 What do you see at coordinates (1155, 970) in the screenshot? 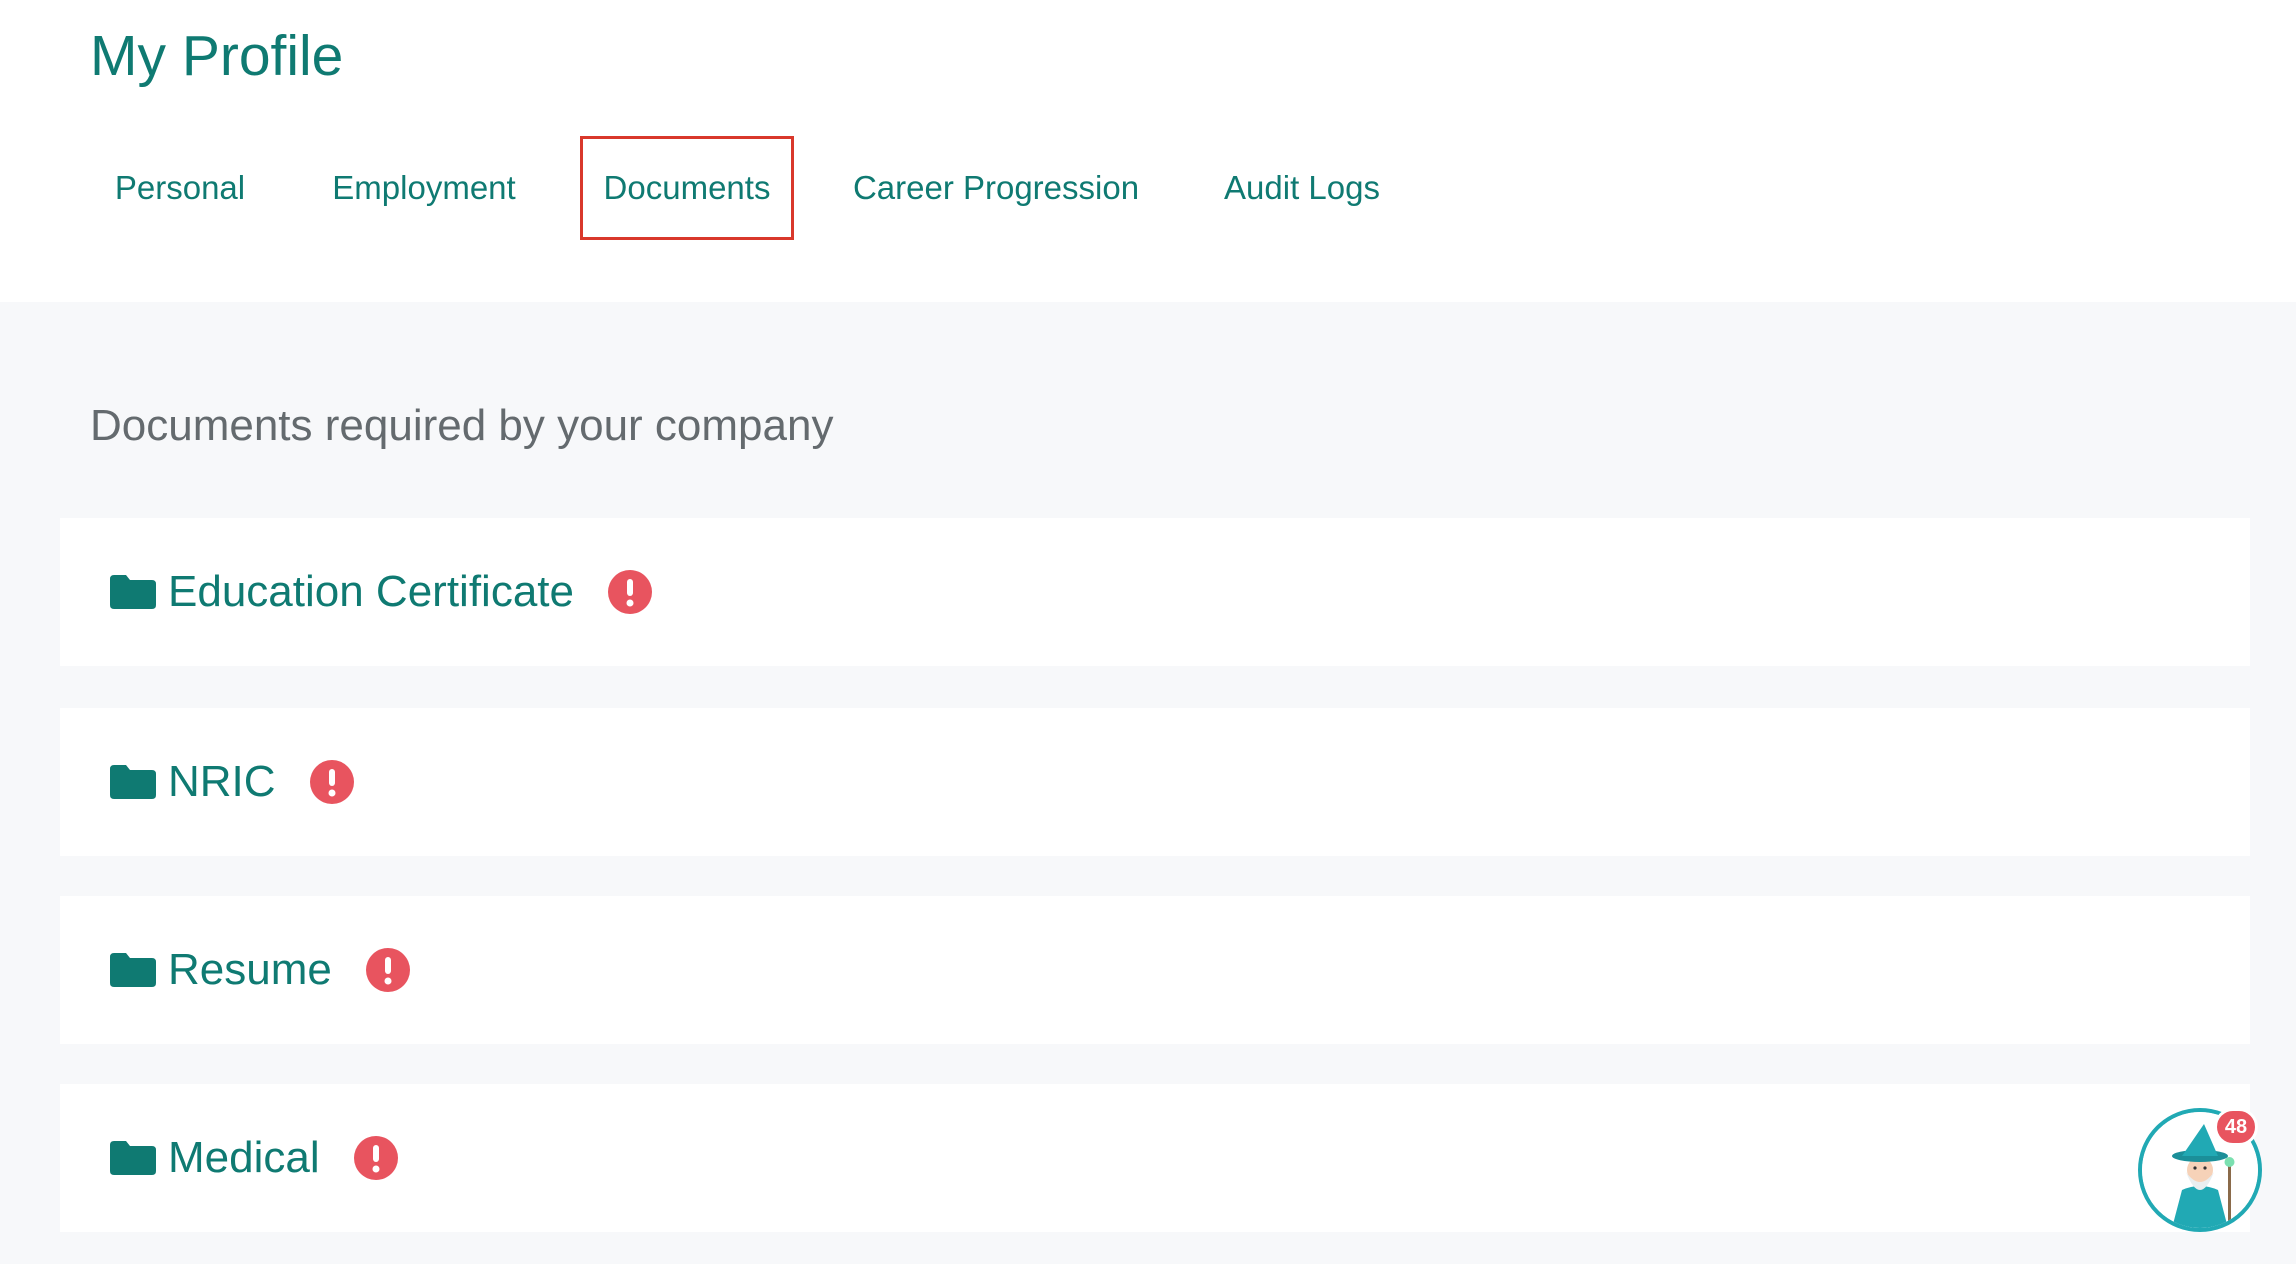
I see `document-card-resume: Resume` at bounding box center [1155, 970].